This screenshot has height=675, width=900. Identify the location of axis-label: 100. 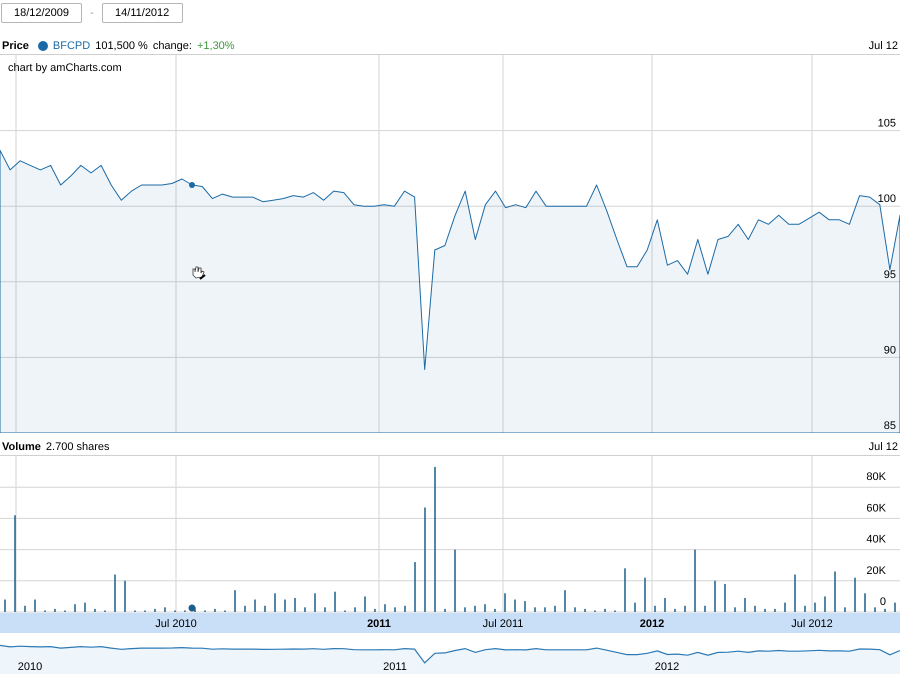
(887, 199).